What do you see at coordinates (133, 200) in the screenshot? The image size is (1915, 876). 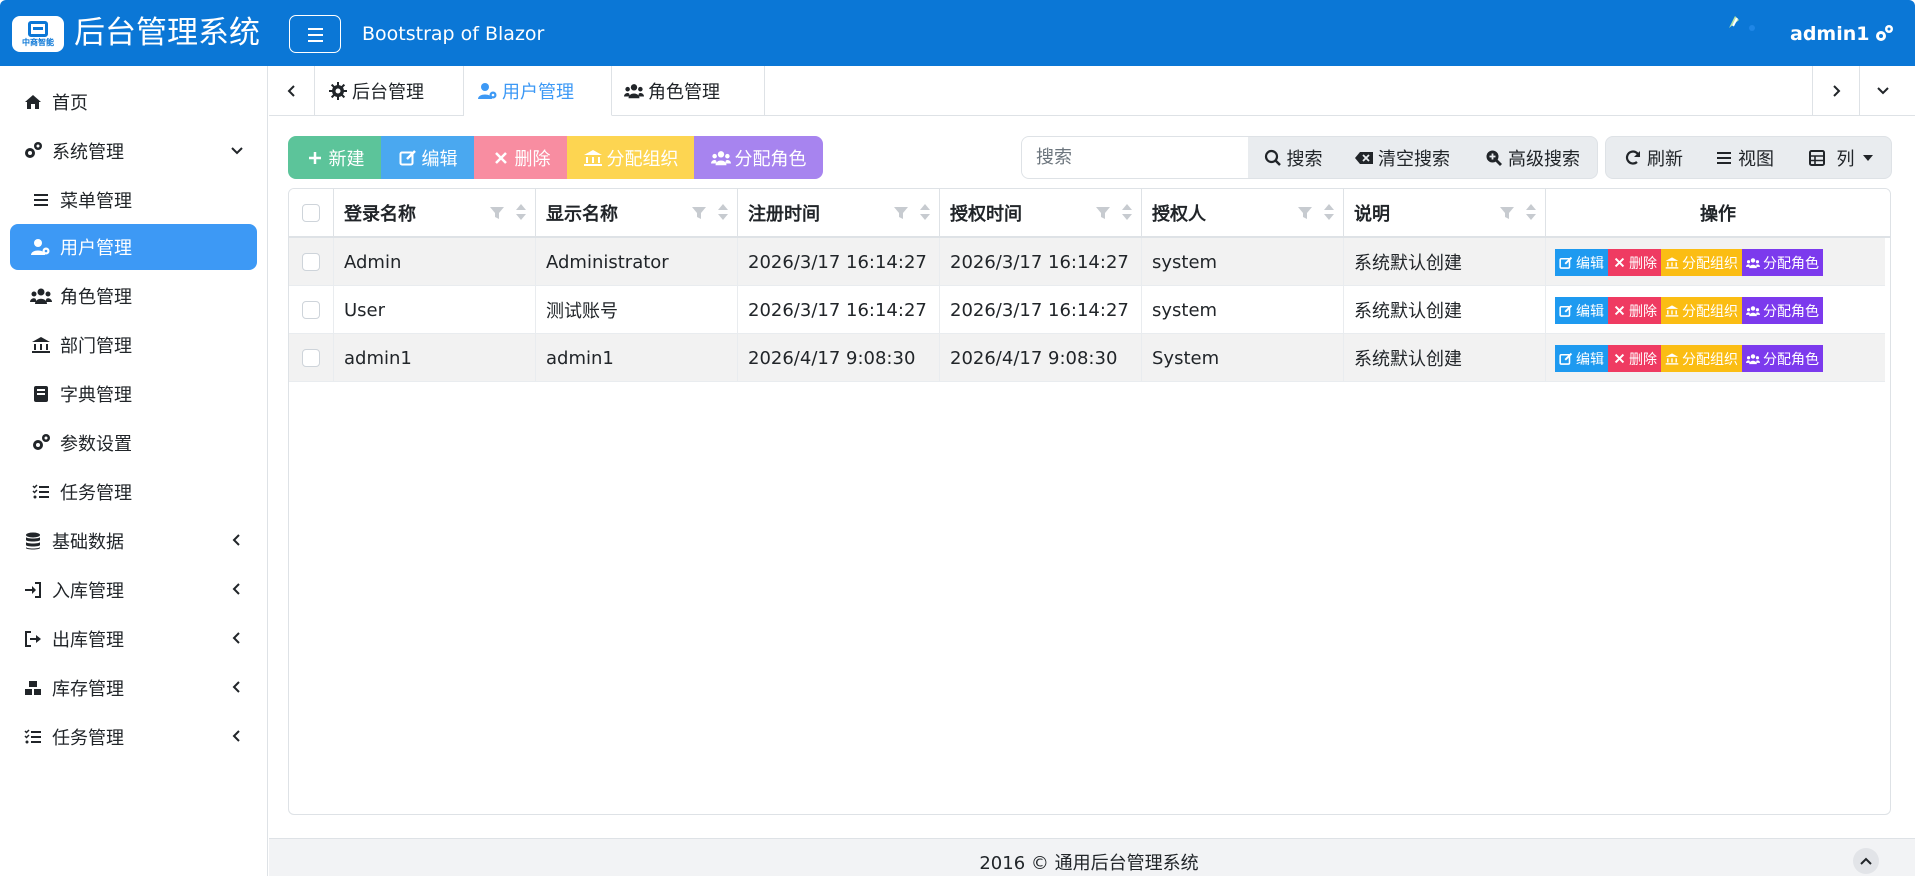 I see `sidebar-item-menus: 菜单管理` at bounding box center [133, 200].